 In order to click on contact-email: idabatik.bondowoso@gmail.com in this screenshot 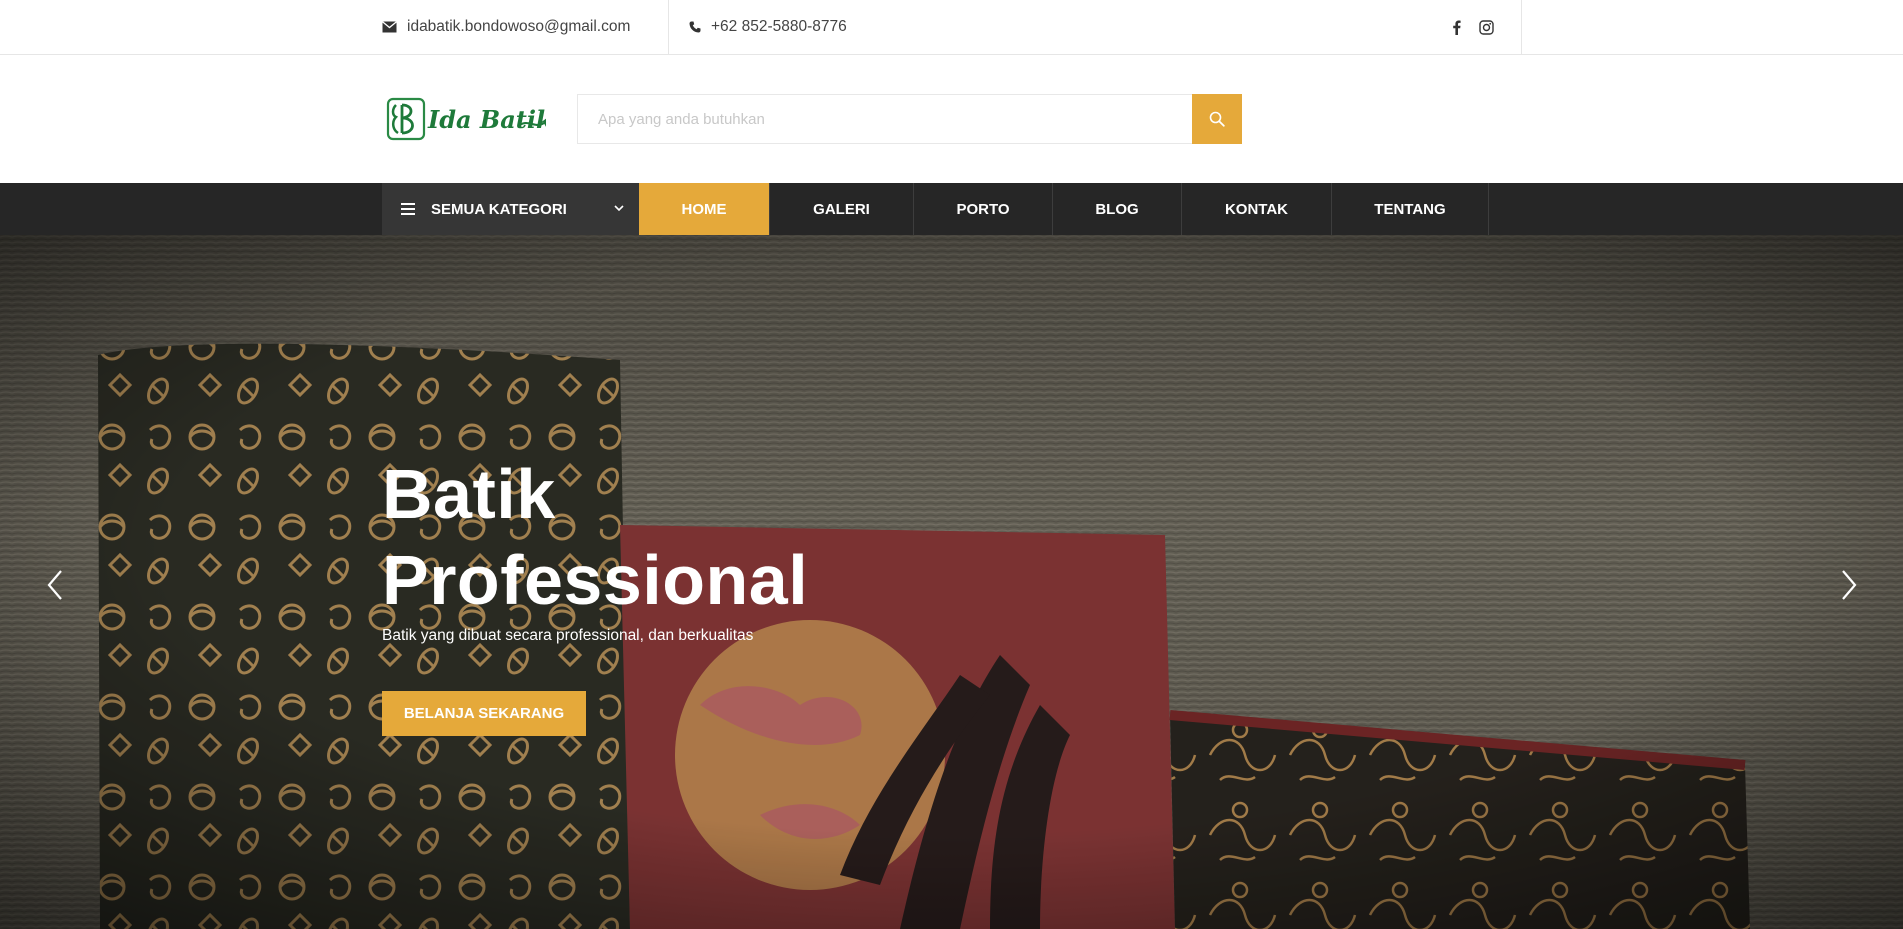, I will do `click(506, 27)`.